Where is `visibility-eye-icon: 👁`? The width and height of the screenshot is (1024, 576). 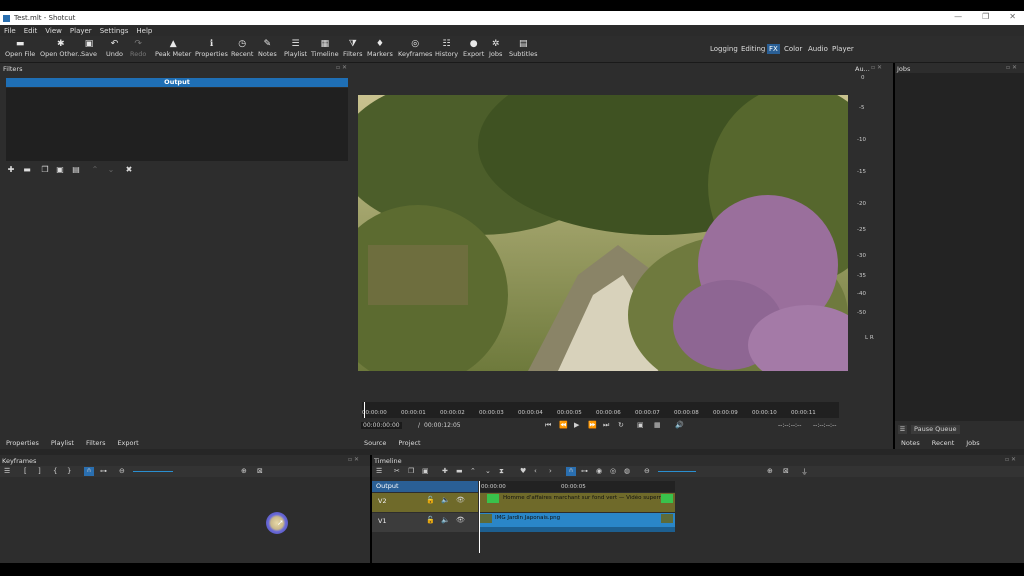 visibility-eye-icon: 👁 is located at coordinates (460, 500).